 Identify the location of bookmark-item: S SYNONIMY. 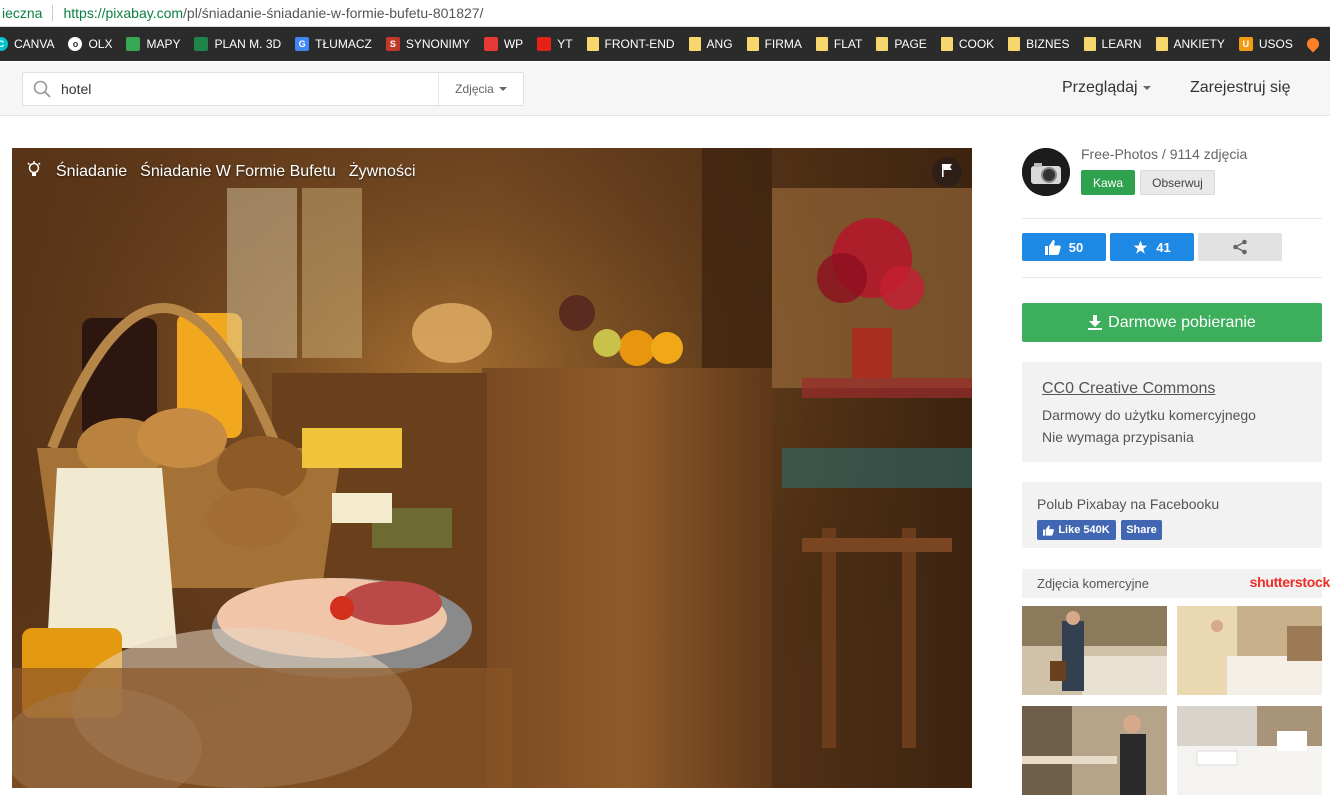
(427, 44).